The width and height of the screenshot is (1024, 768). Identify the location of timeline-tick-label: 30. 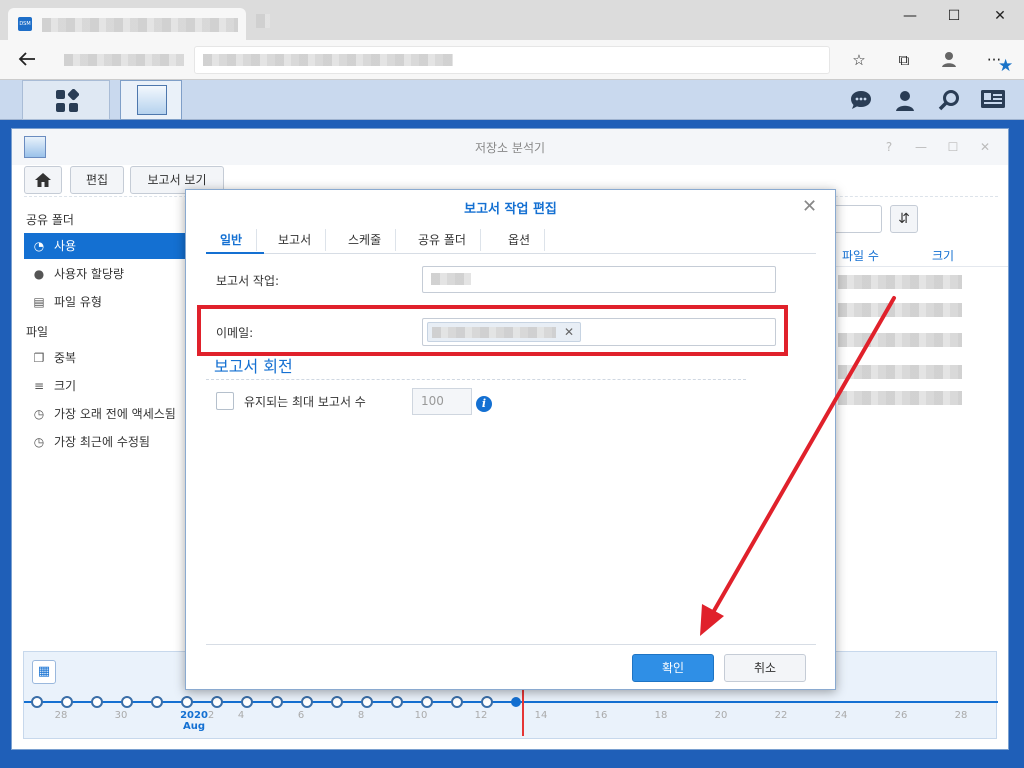
(121, 715).